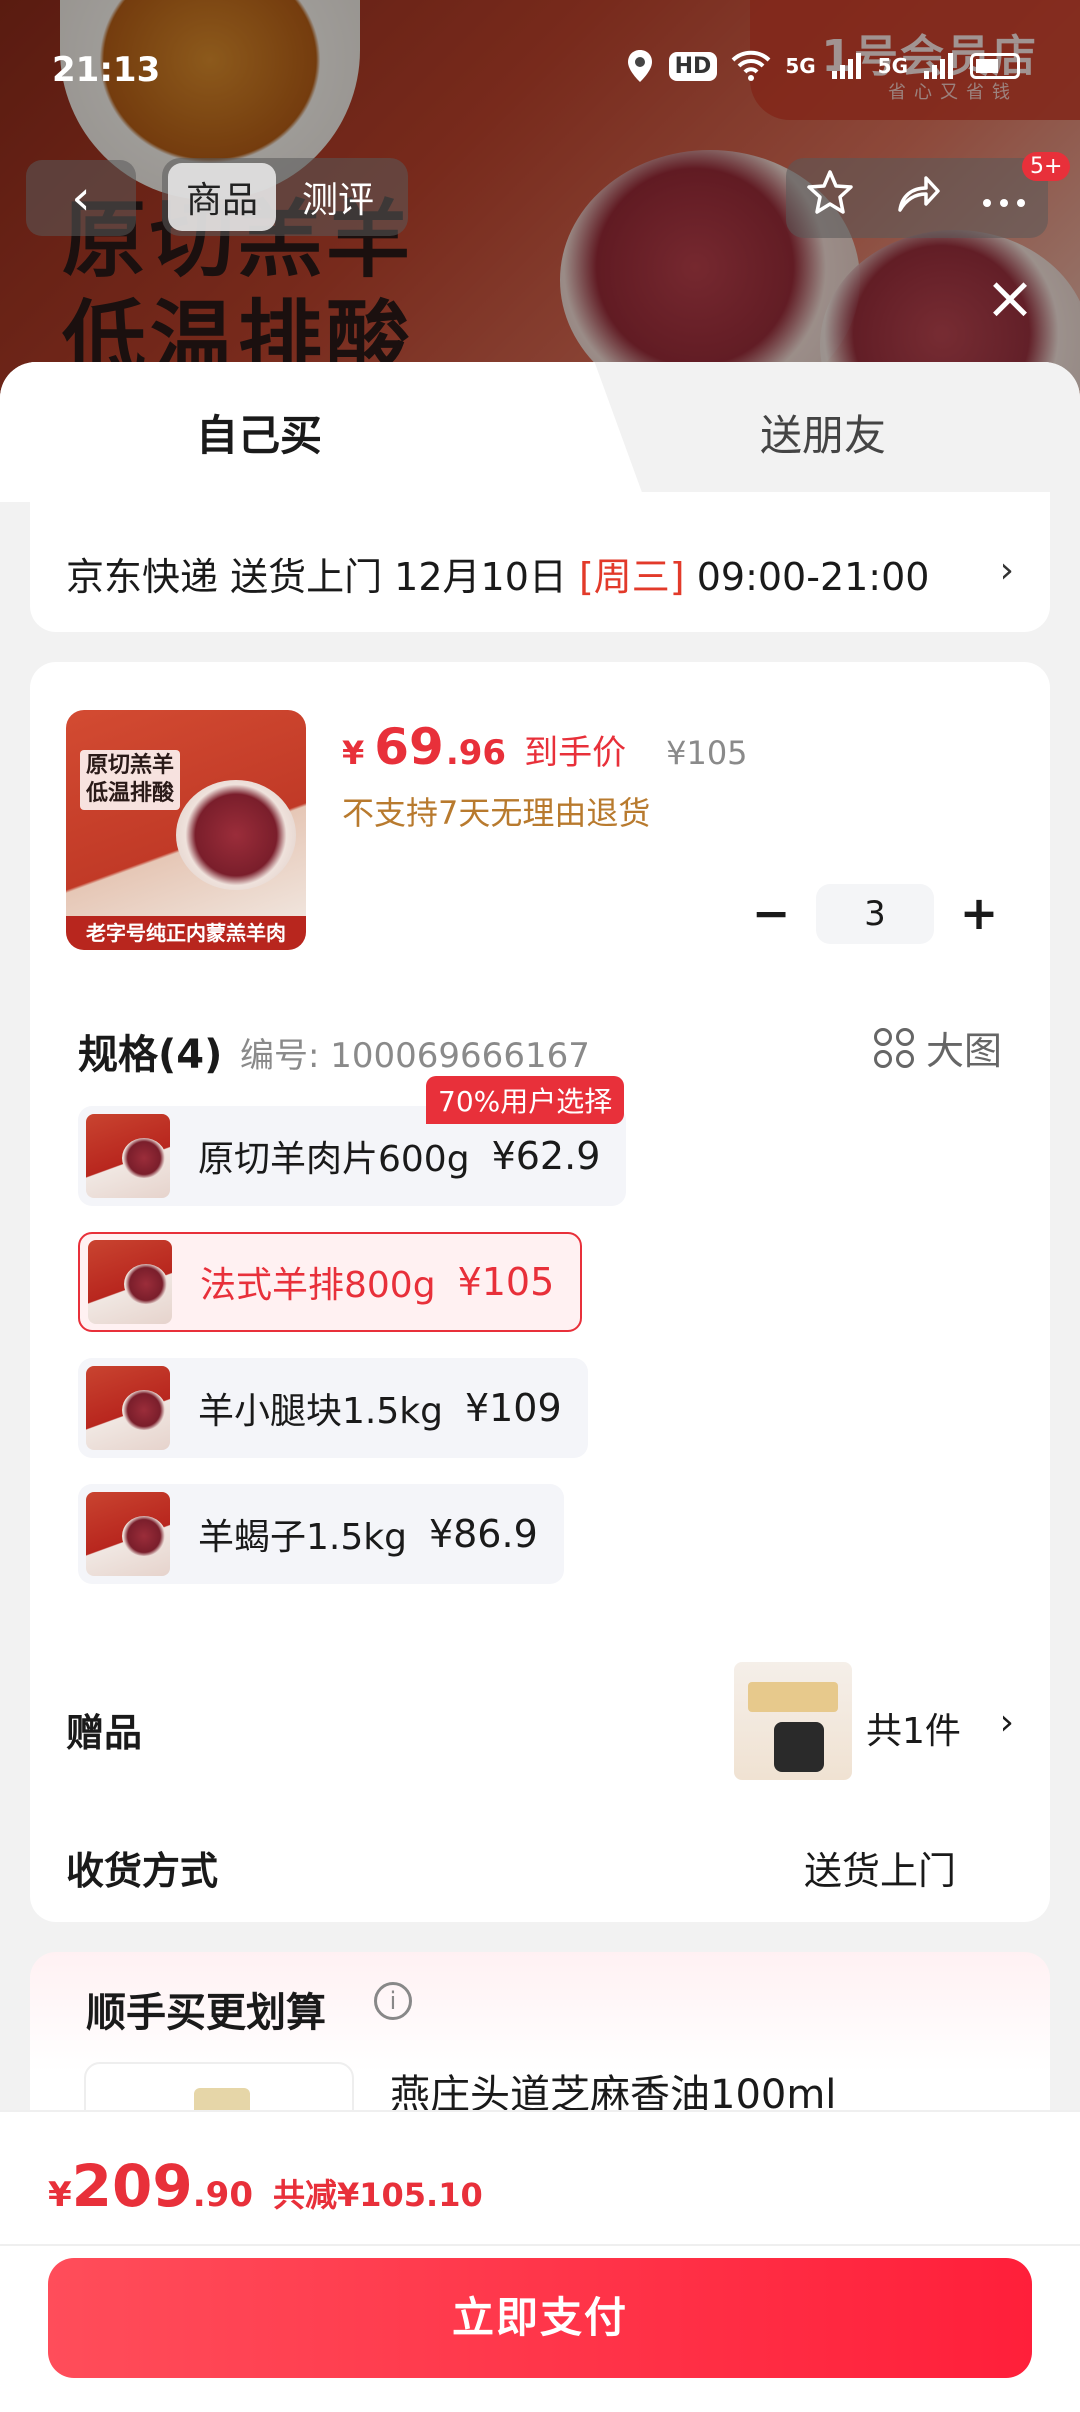 This screenshot has height=2412, width=1080. I want to click on increment-button: +, so click(979, 914).